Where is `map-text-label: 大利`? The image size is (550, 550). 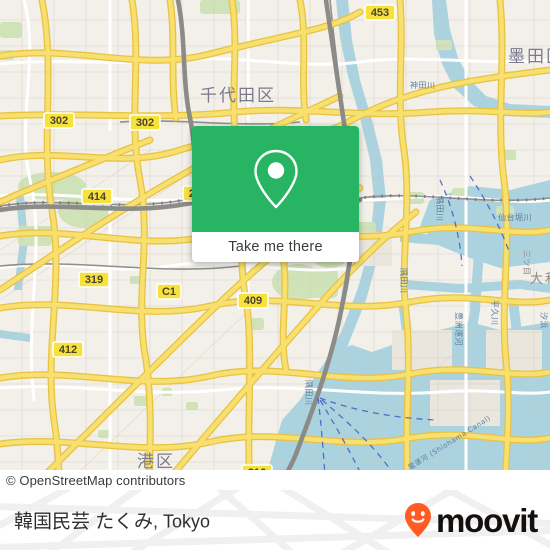
map-text-label: 大利 is located at coordinates (540, 279).